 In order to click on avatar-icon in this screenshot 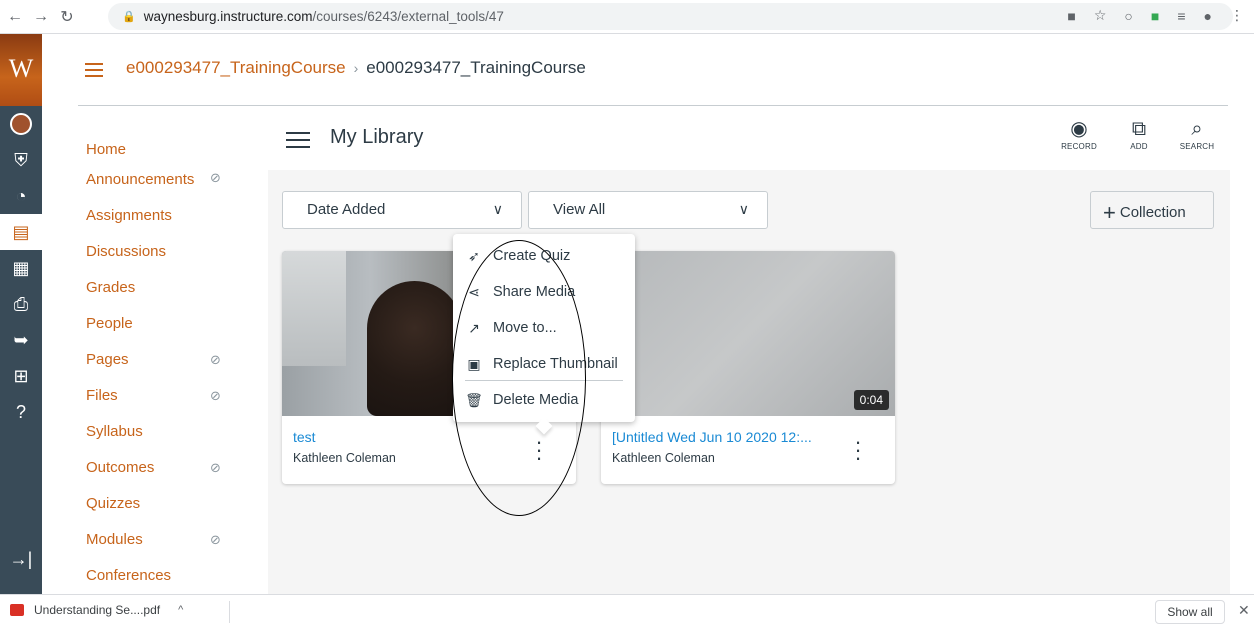, I will do `click(21, 124)`.